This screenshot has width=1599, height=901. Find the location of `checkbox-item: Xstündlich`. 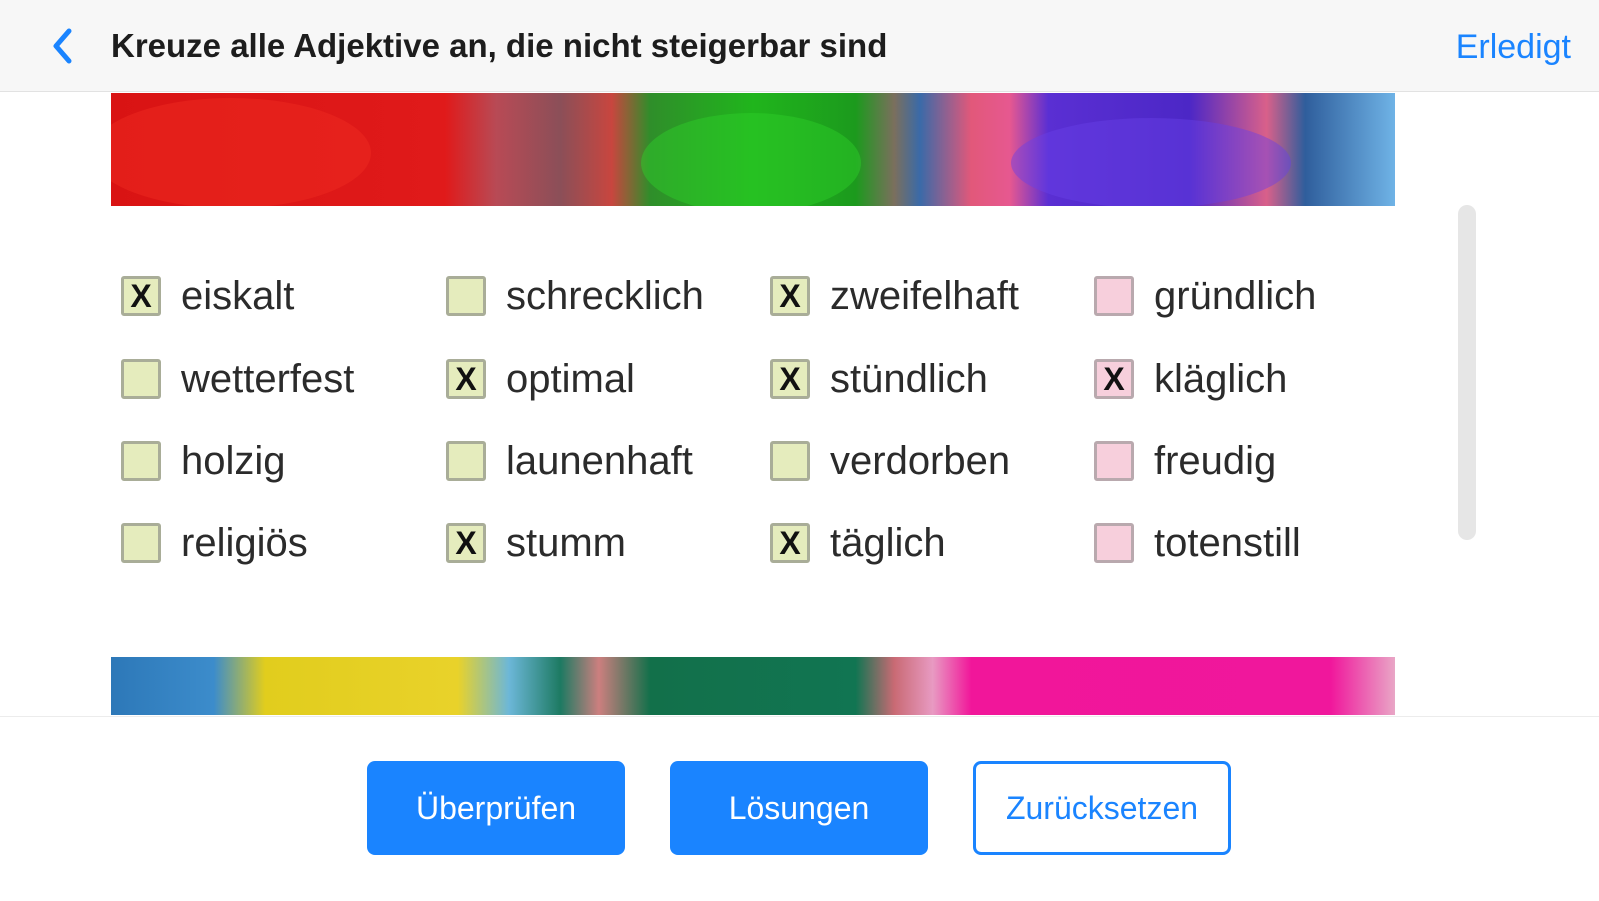

checkbox-item: Xstündlich is located at coordinates (879, 379).